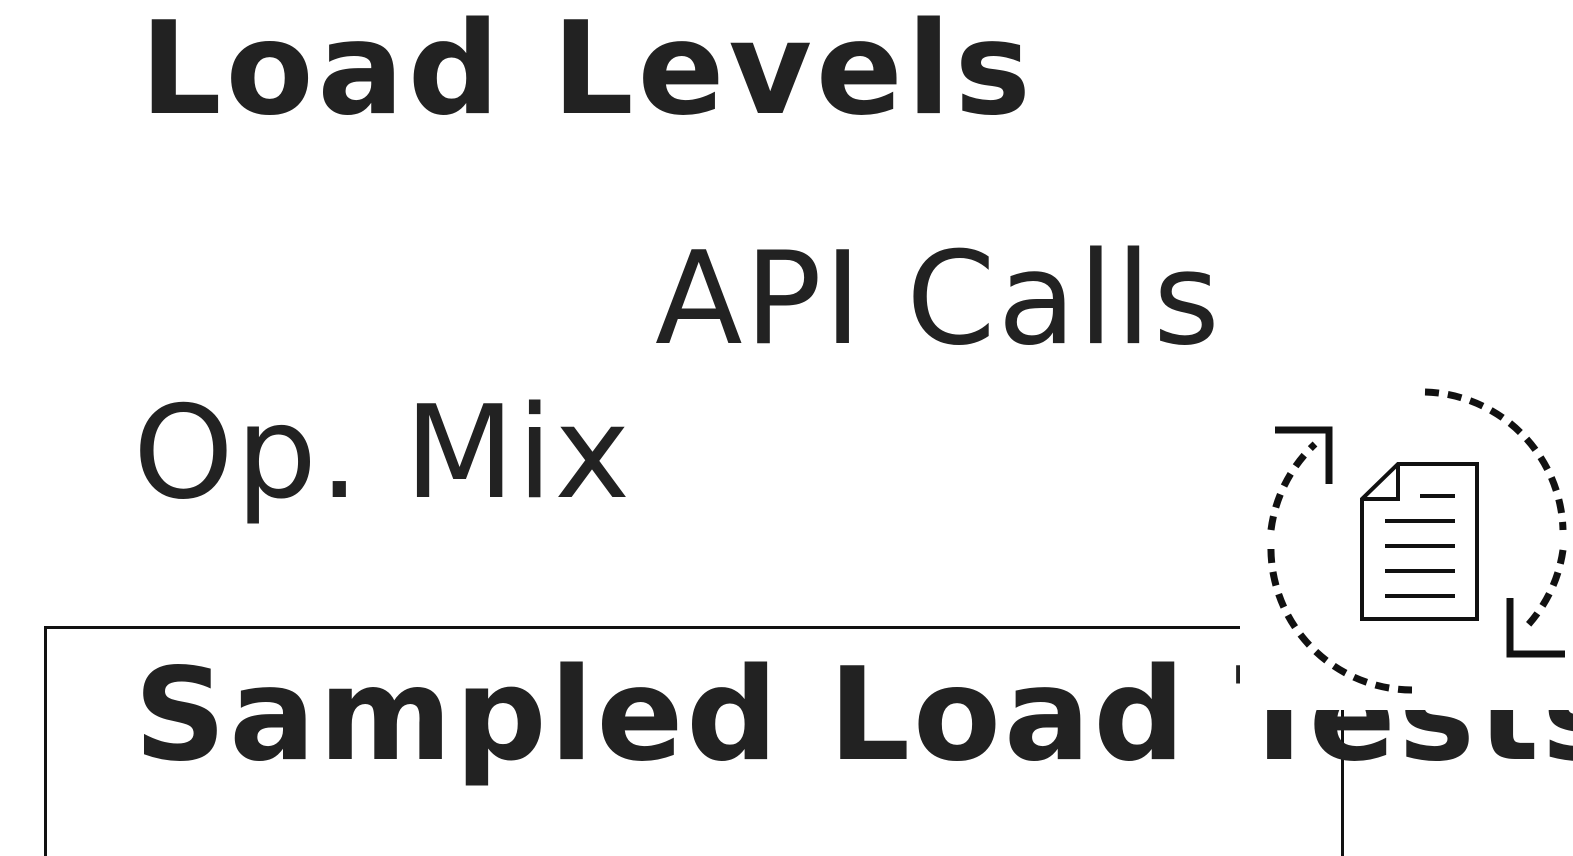 This screenshot has width=1573, height=856. I want to click on op-mix-label: Op. Mix, so click(383, 453).